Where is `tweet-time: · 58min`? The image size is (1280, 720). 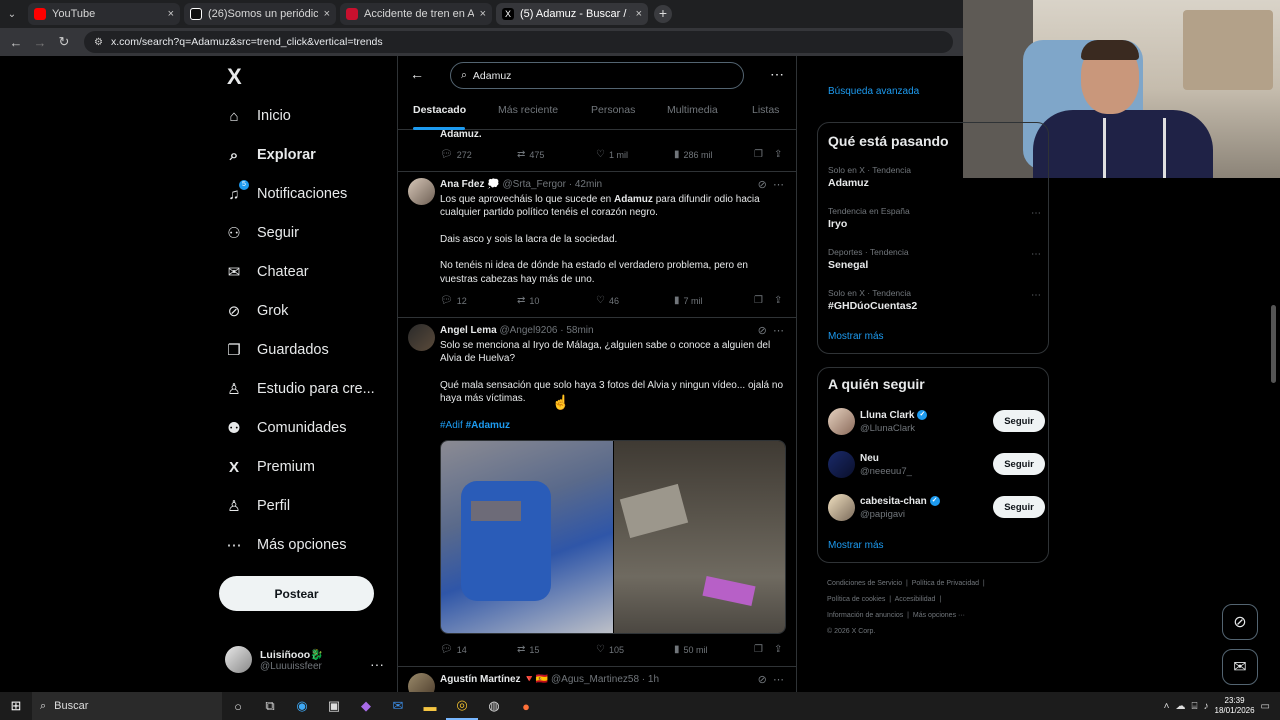 tweet-time: · 58min is located at coordinates (576, 330).